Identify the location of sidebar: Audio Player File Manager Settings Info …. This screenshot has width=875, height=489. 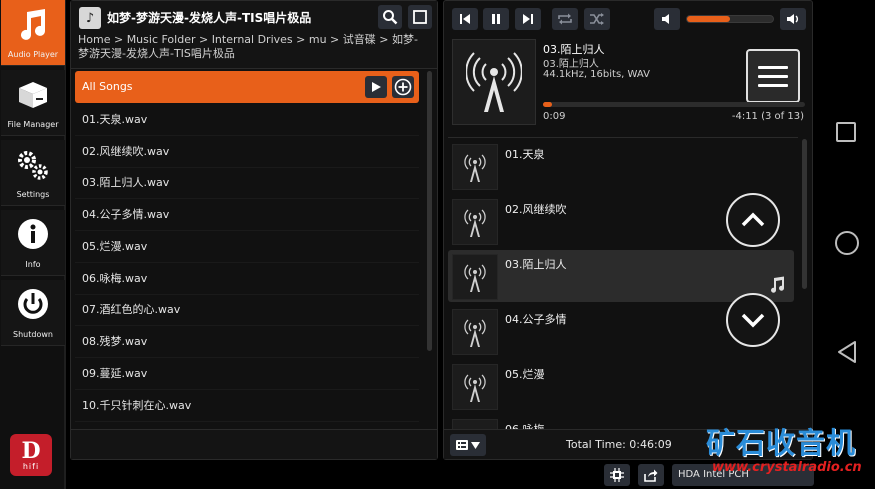
(33, 244).